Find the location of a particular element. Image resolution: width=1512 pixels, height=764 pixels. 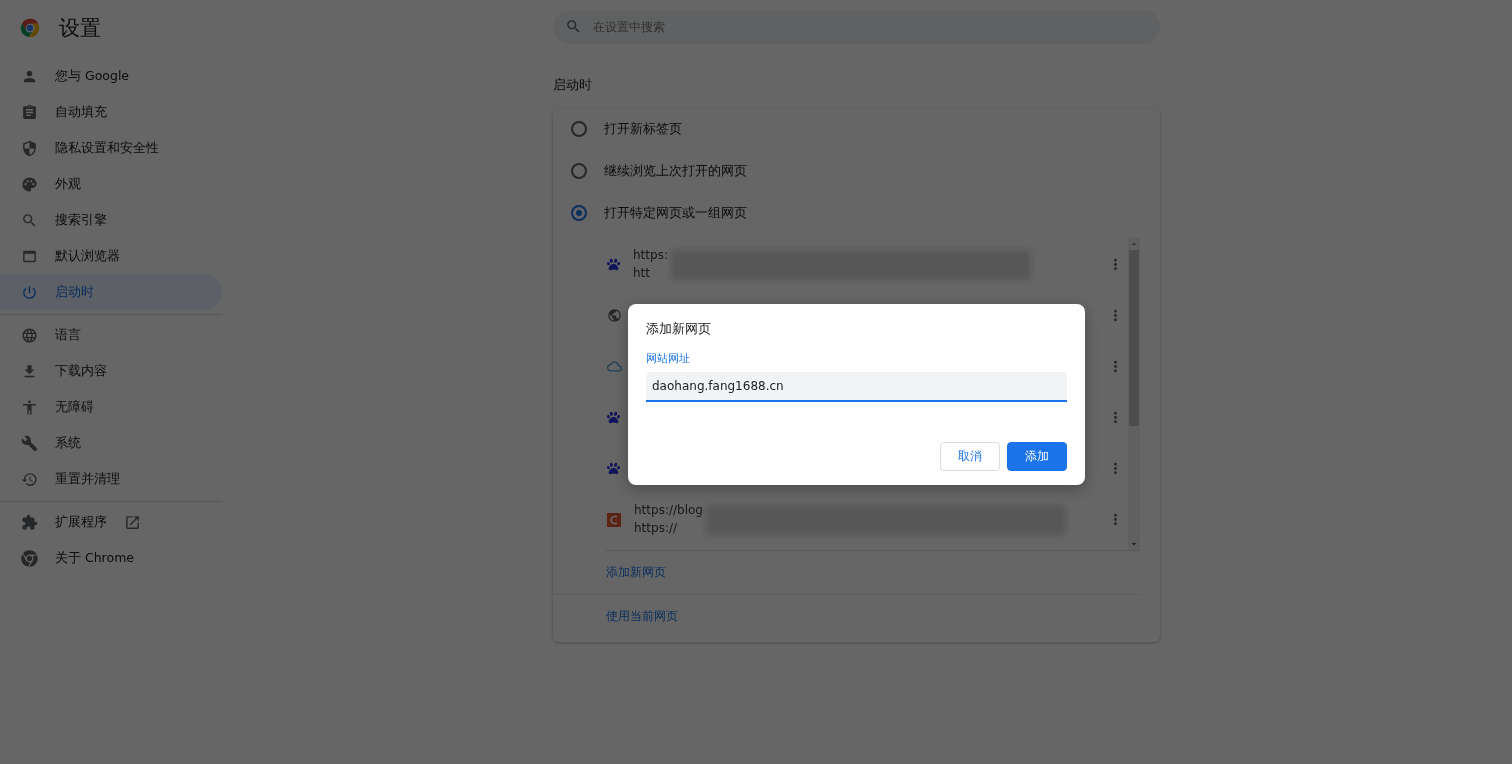

link: 使用当前网页 is located at coordinates (642, 616).